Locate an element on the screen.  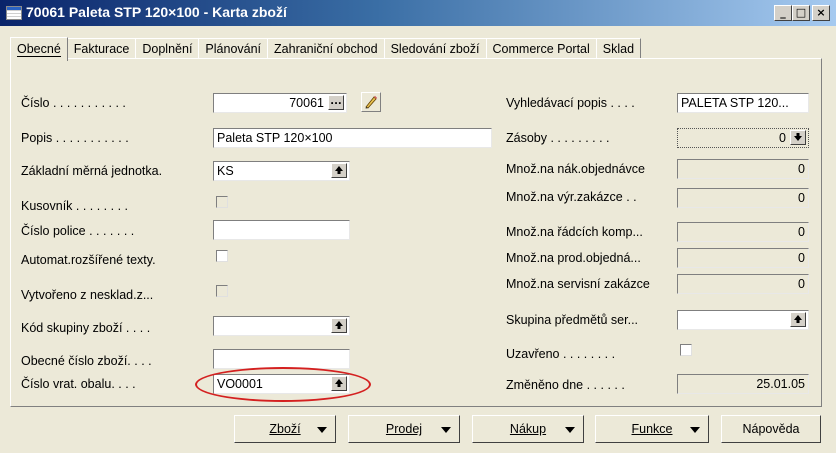
close-button: × is located at coordinates (821, 13).